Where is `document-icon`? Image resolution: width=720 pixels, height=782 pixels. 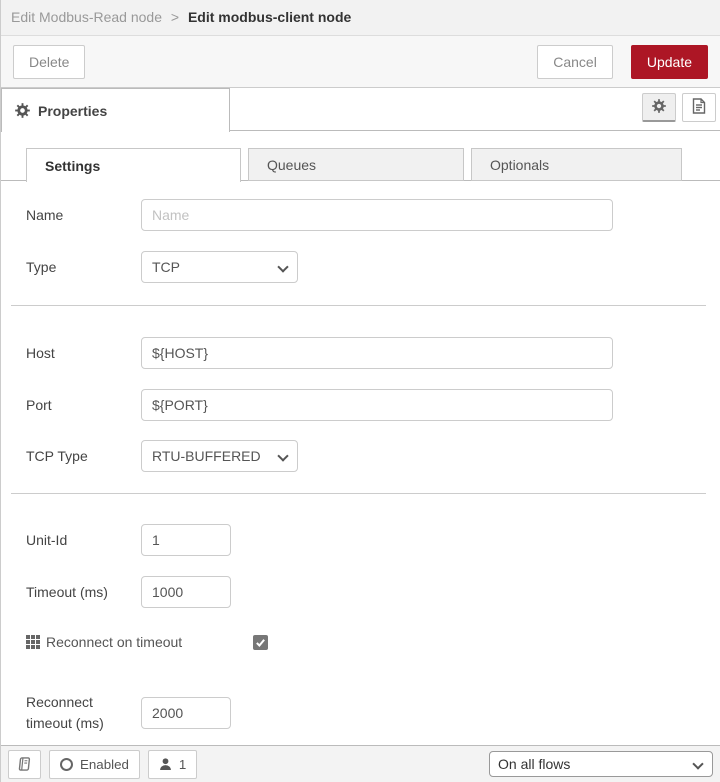
document-icon is located at coordinates (699, 107).